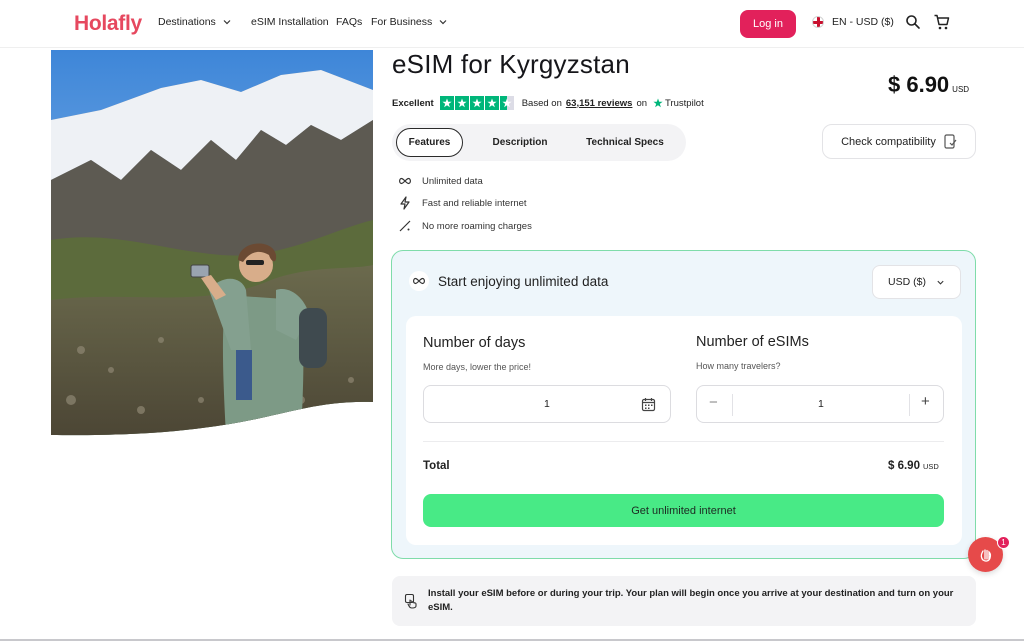 The height and width of the screenshot is (641, 1024). I want to click on nav-esim-installation: eSIM Installation, so click(290, 22).